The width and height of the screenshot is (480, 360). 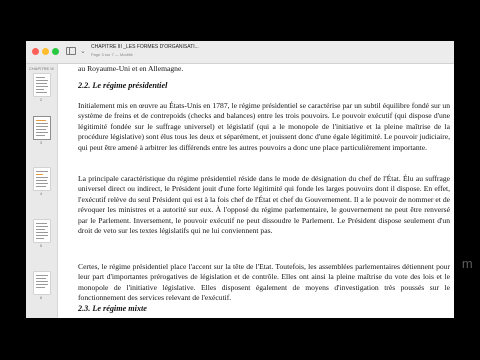 I want to click on sidebar-toggle-icon, so click(x=72, y=51).